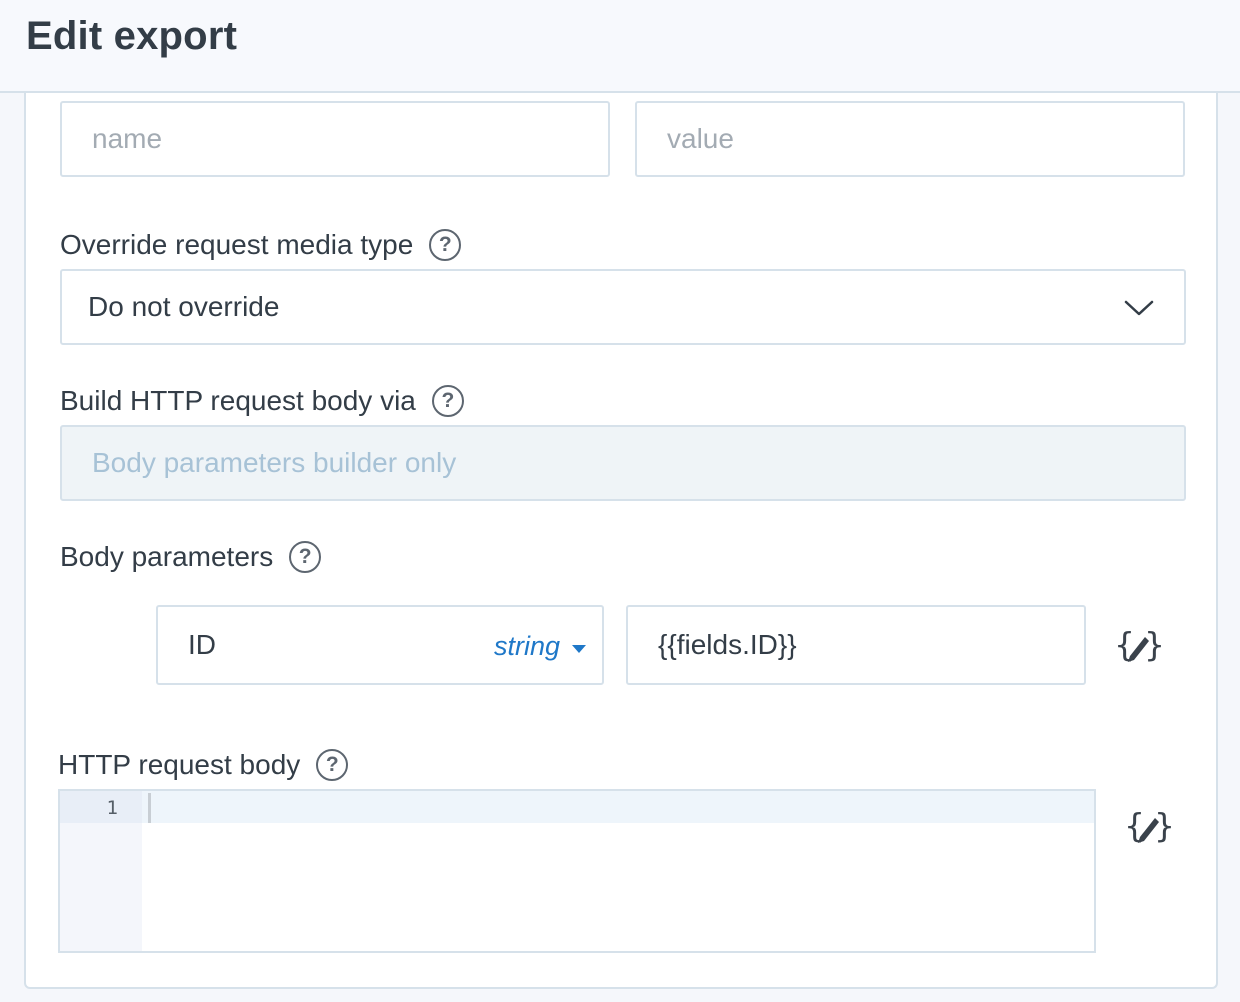 The height and width of the screenshot is (1002, 1240). Describe the element at coordinates (620, 46) in the screenshot. I see `page-header: Edit export` at that location.